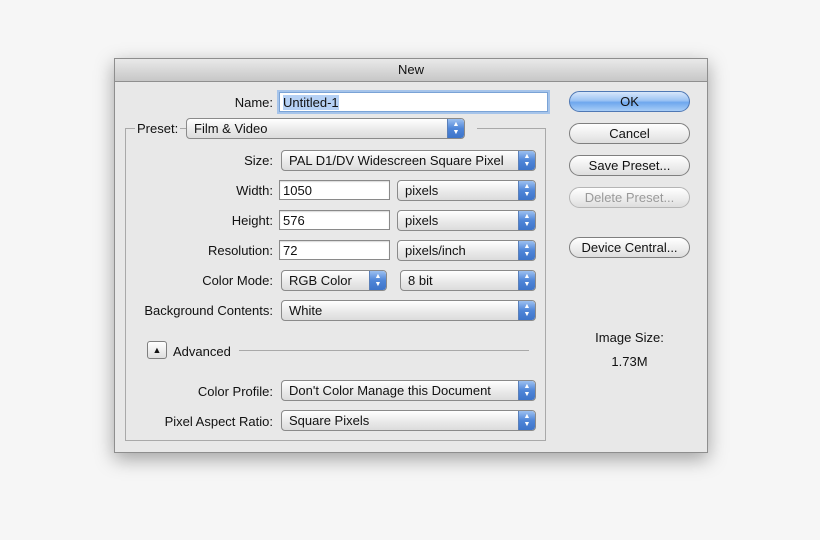  What do you see at coordinates (320, 280) in the screenshot?
I see `color-mode-value: RGB Color` at bounding box center [320, 280].